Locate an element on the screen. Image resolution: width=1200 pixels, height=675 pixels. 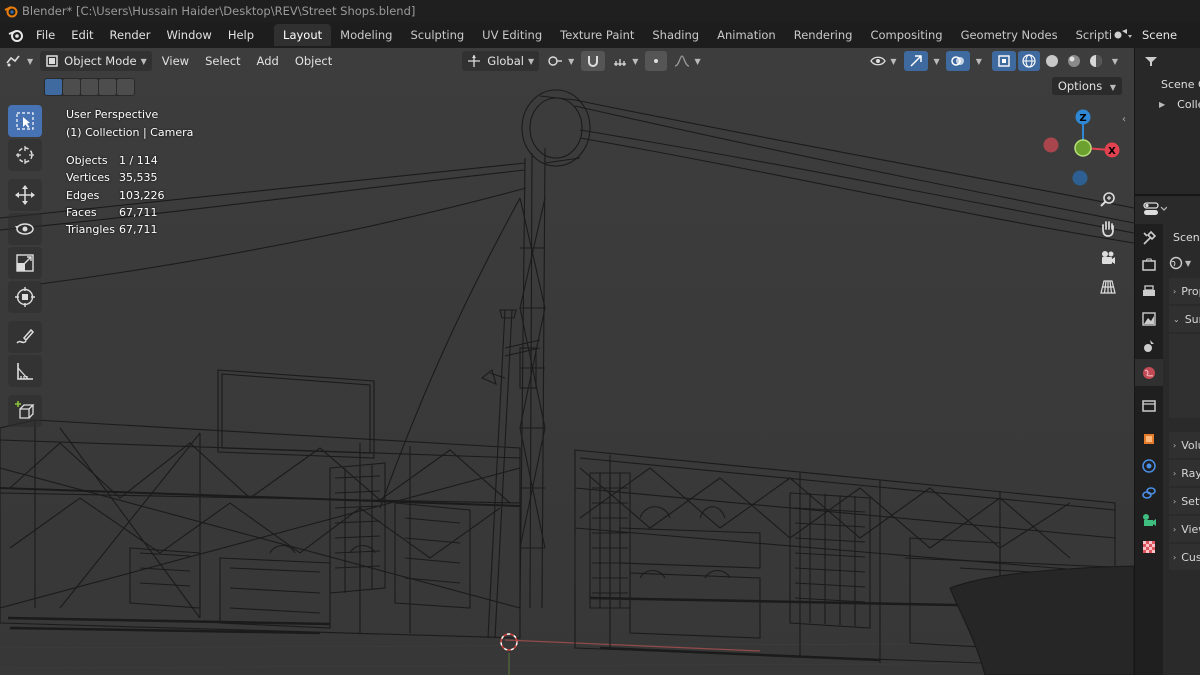
select-invert-button is located at coordinates (107, 87).